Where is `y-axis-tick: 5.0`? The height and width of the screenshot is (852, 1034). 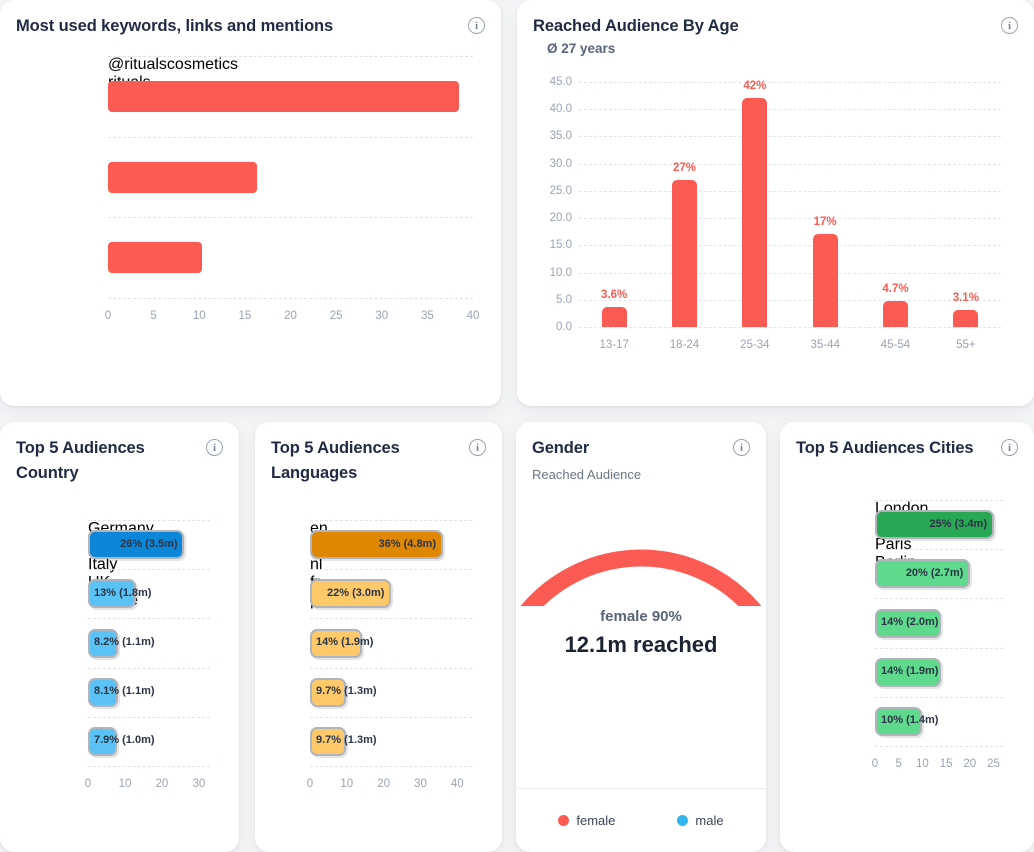 y-axis-tick: 5.0 is located at coordinates (564, 299).